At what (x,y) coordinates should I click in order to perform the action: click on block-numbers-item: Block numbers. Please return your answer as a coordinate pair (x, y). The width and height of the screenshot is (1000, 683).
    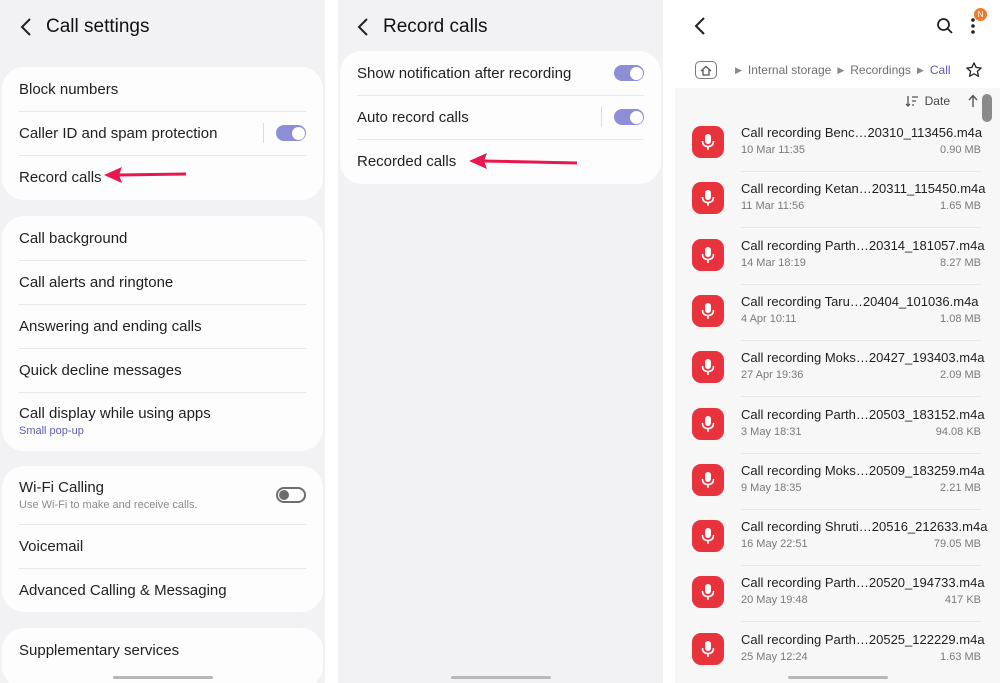
    Looking at the image, I should click on (162, 89).